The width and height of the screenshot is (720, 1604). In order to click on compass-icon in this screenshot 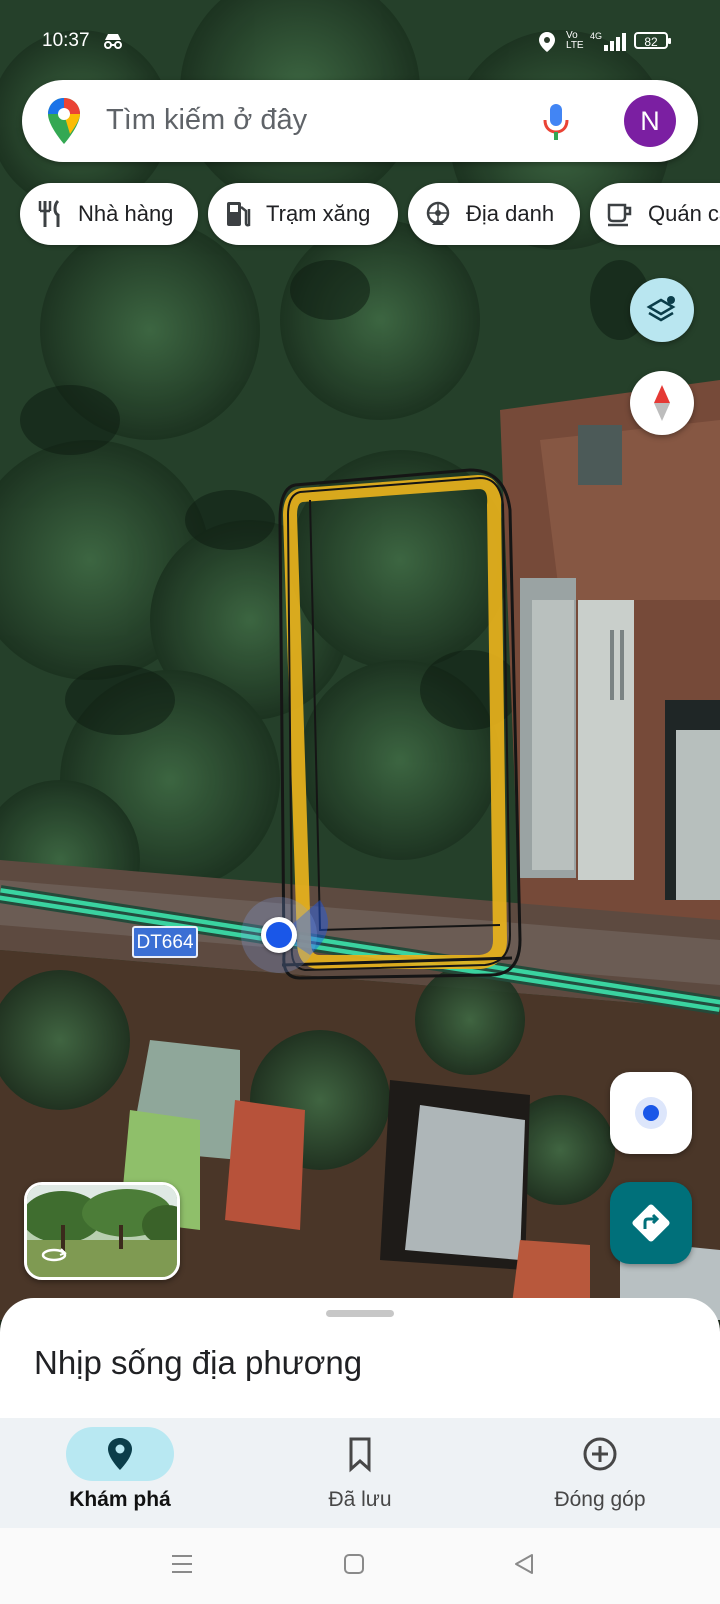, I will do `click(662, 405)`.